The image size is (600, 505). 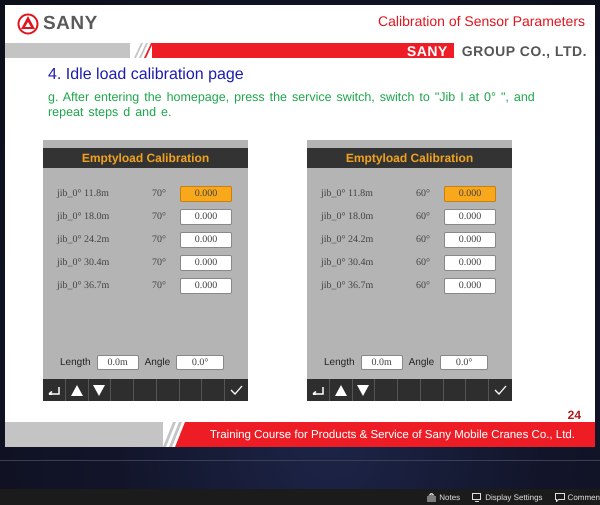 I want to click on footer-text: Training Course for Products & Service of Sany Mobile Cranes Co., Ltd., so click(x=392, y=434).